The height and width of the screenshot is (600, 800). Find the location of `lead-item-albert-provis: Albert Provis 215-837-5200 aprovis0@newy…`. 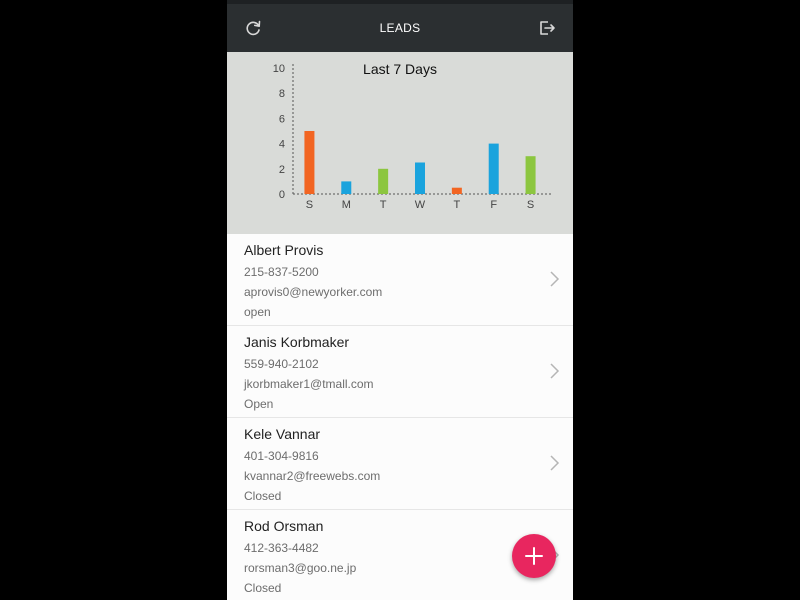

lead-item-albert-provis: Albert Provis 215-837-5200 aprovis0@newy… is located at coordinates (400, 280).